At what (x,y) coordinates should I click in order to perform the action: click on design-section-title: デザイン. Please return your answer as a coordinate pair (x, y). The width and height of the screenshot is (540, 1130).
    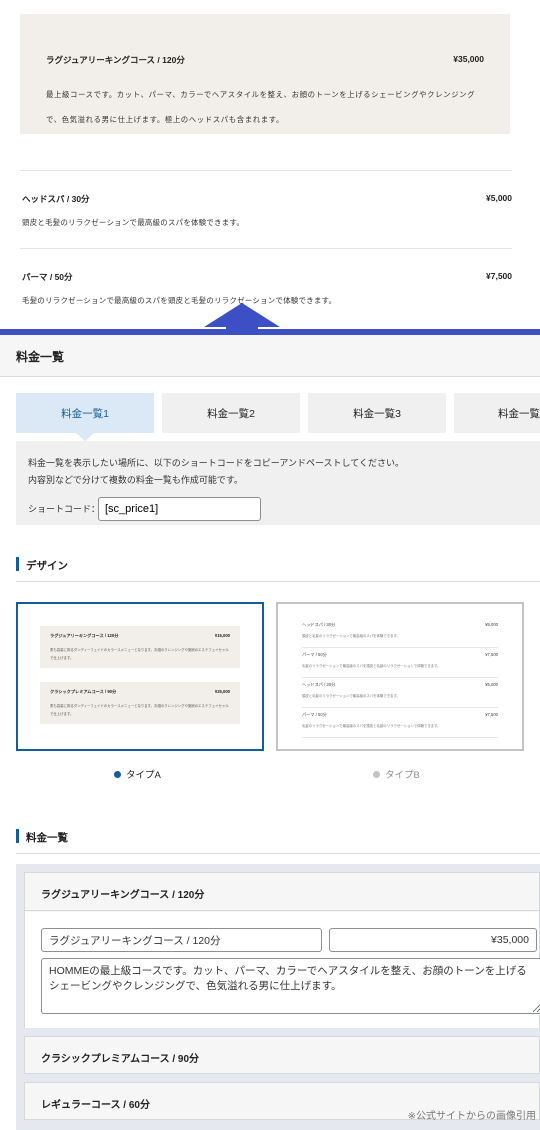
    Looking at the image, I should click on (278, 568).